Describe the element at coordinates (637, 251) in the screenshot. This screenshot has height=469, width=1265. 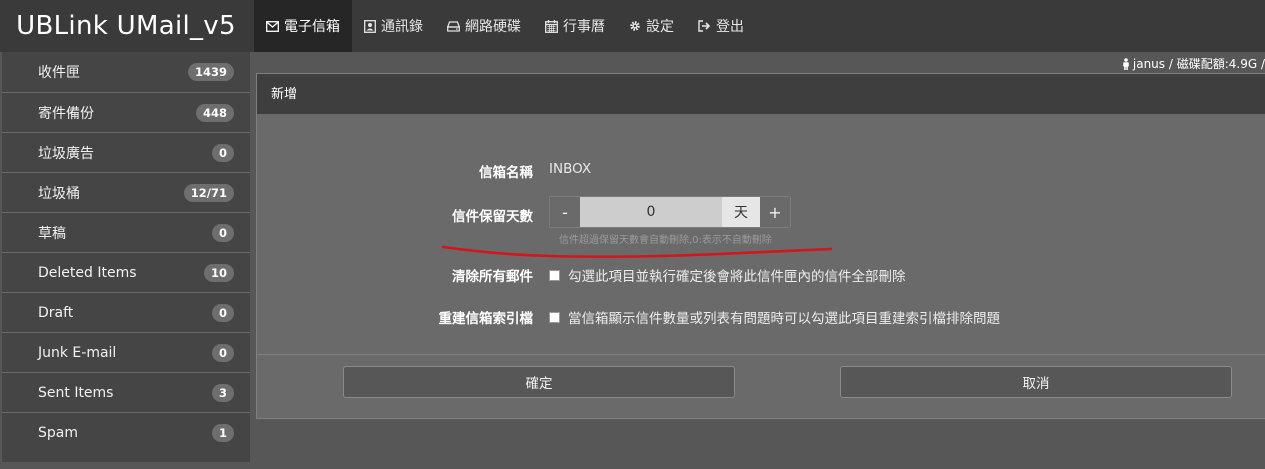
I see `red-annotation-underline` at that location.